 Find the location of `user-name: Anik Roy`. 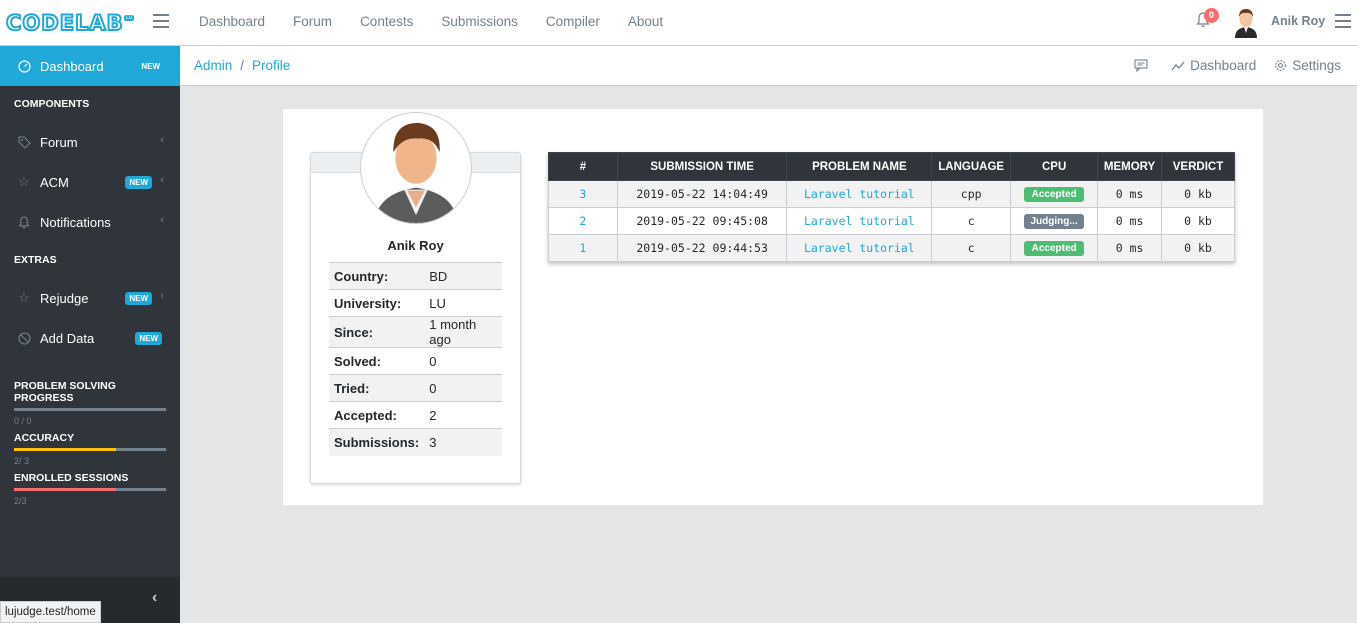

user-name: Anik Roy is located at coordinates (1298, 21).